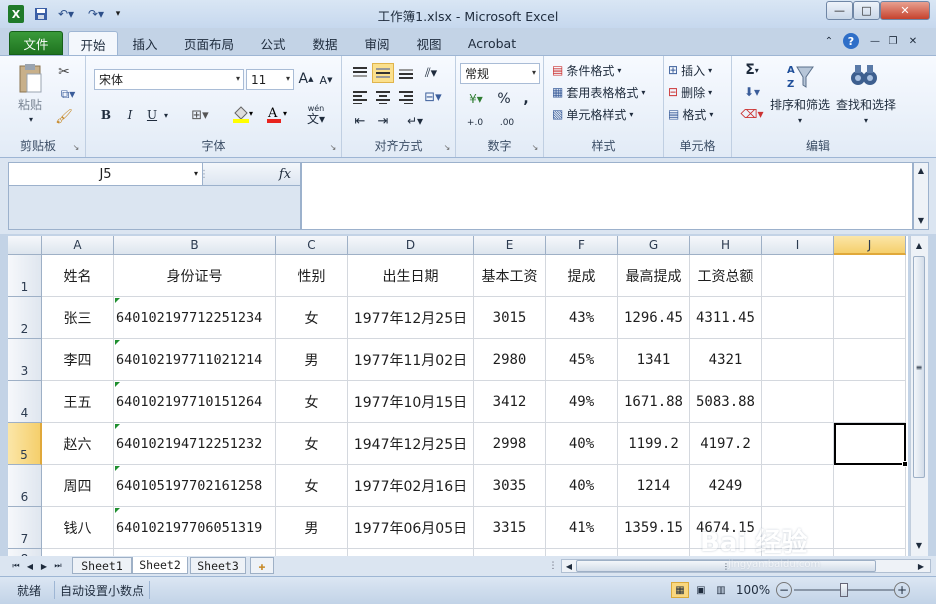 The width and height of the screenshot is (936, 604). Describe the element at coordinates (582, 318) in the screenshot. I see `table-cell: 43%` at that location.